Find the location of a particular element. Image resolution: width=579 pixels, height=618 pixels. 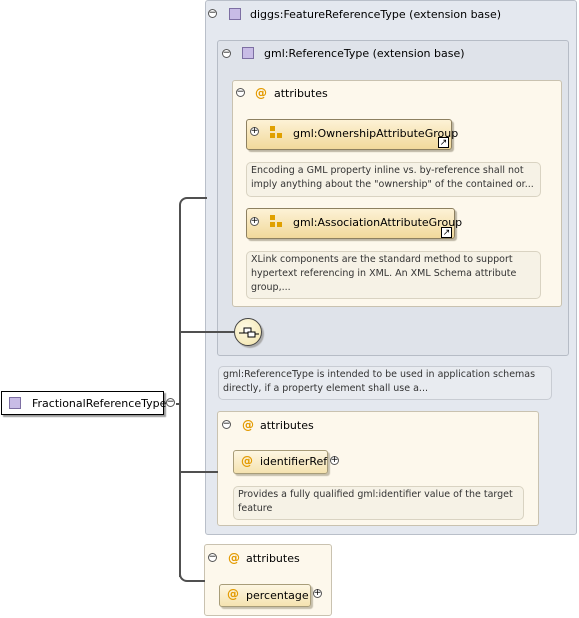

ownership-group-label: gml:OwnershipAttributeGroup is located at coordinates (376, 133).